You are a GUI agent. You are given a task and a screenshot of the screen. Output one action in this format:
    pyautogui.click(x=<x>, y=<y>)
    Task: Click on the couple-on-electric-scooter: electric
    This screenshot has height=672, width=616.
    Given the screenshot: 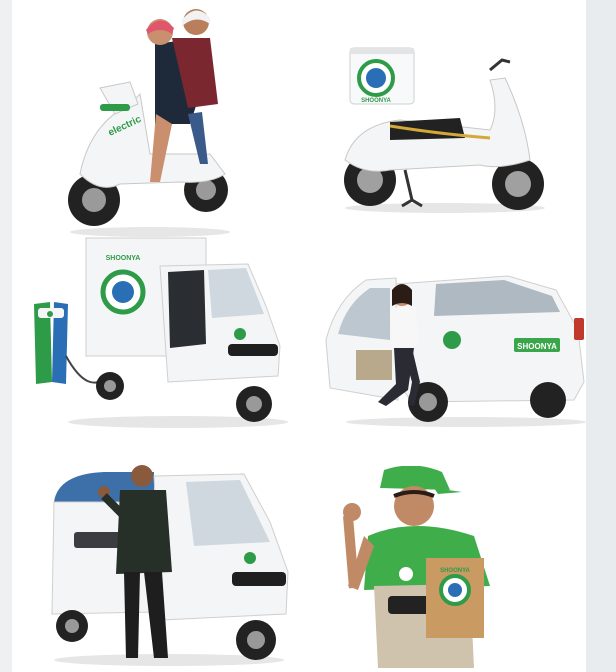 What is the action you would take?
    pyautogui.click(x=149, y=123)
    